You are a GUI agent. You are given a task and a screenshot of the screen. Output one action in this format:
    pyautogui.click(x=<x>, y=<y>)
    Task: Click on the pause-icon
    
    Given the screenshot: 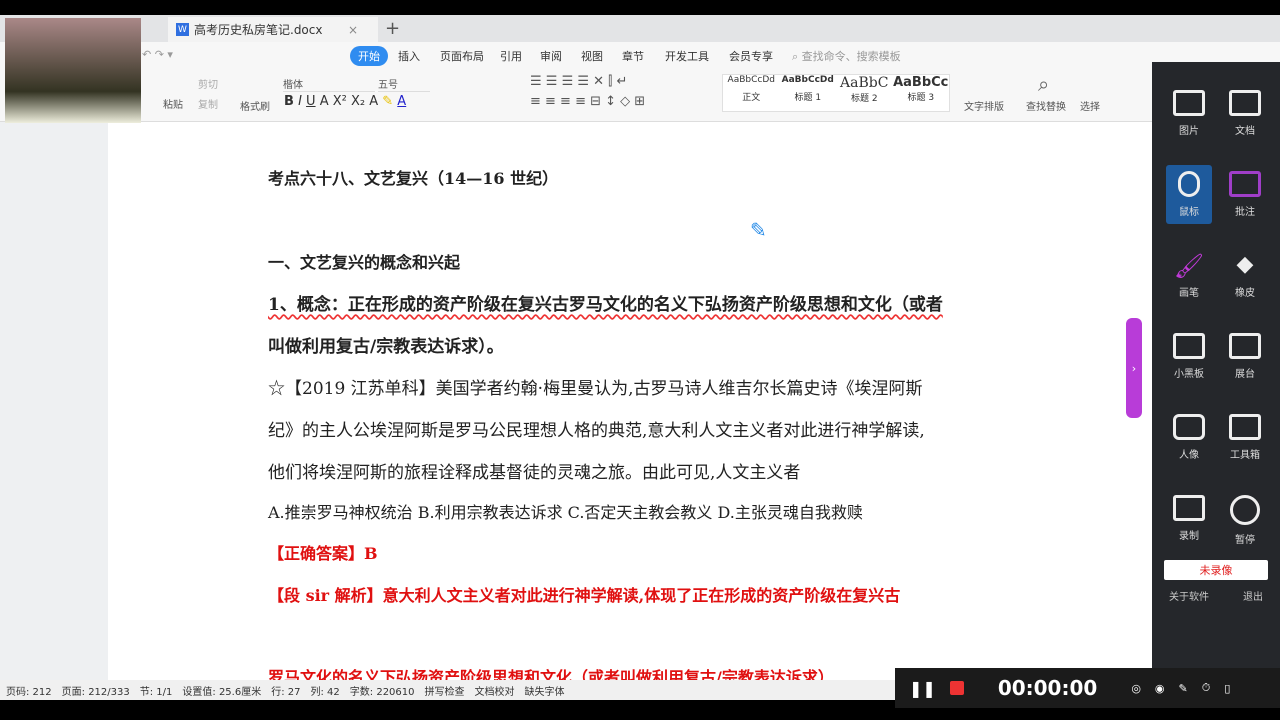 What is the action you would take?
    pyautogui.click(x=1245, y=510)
    